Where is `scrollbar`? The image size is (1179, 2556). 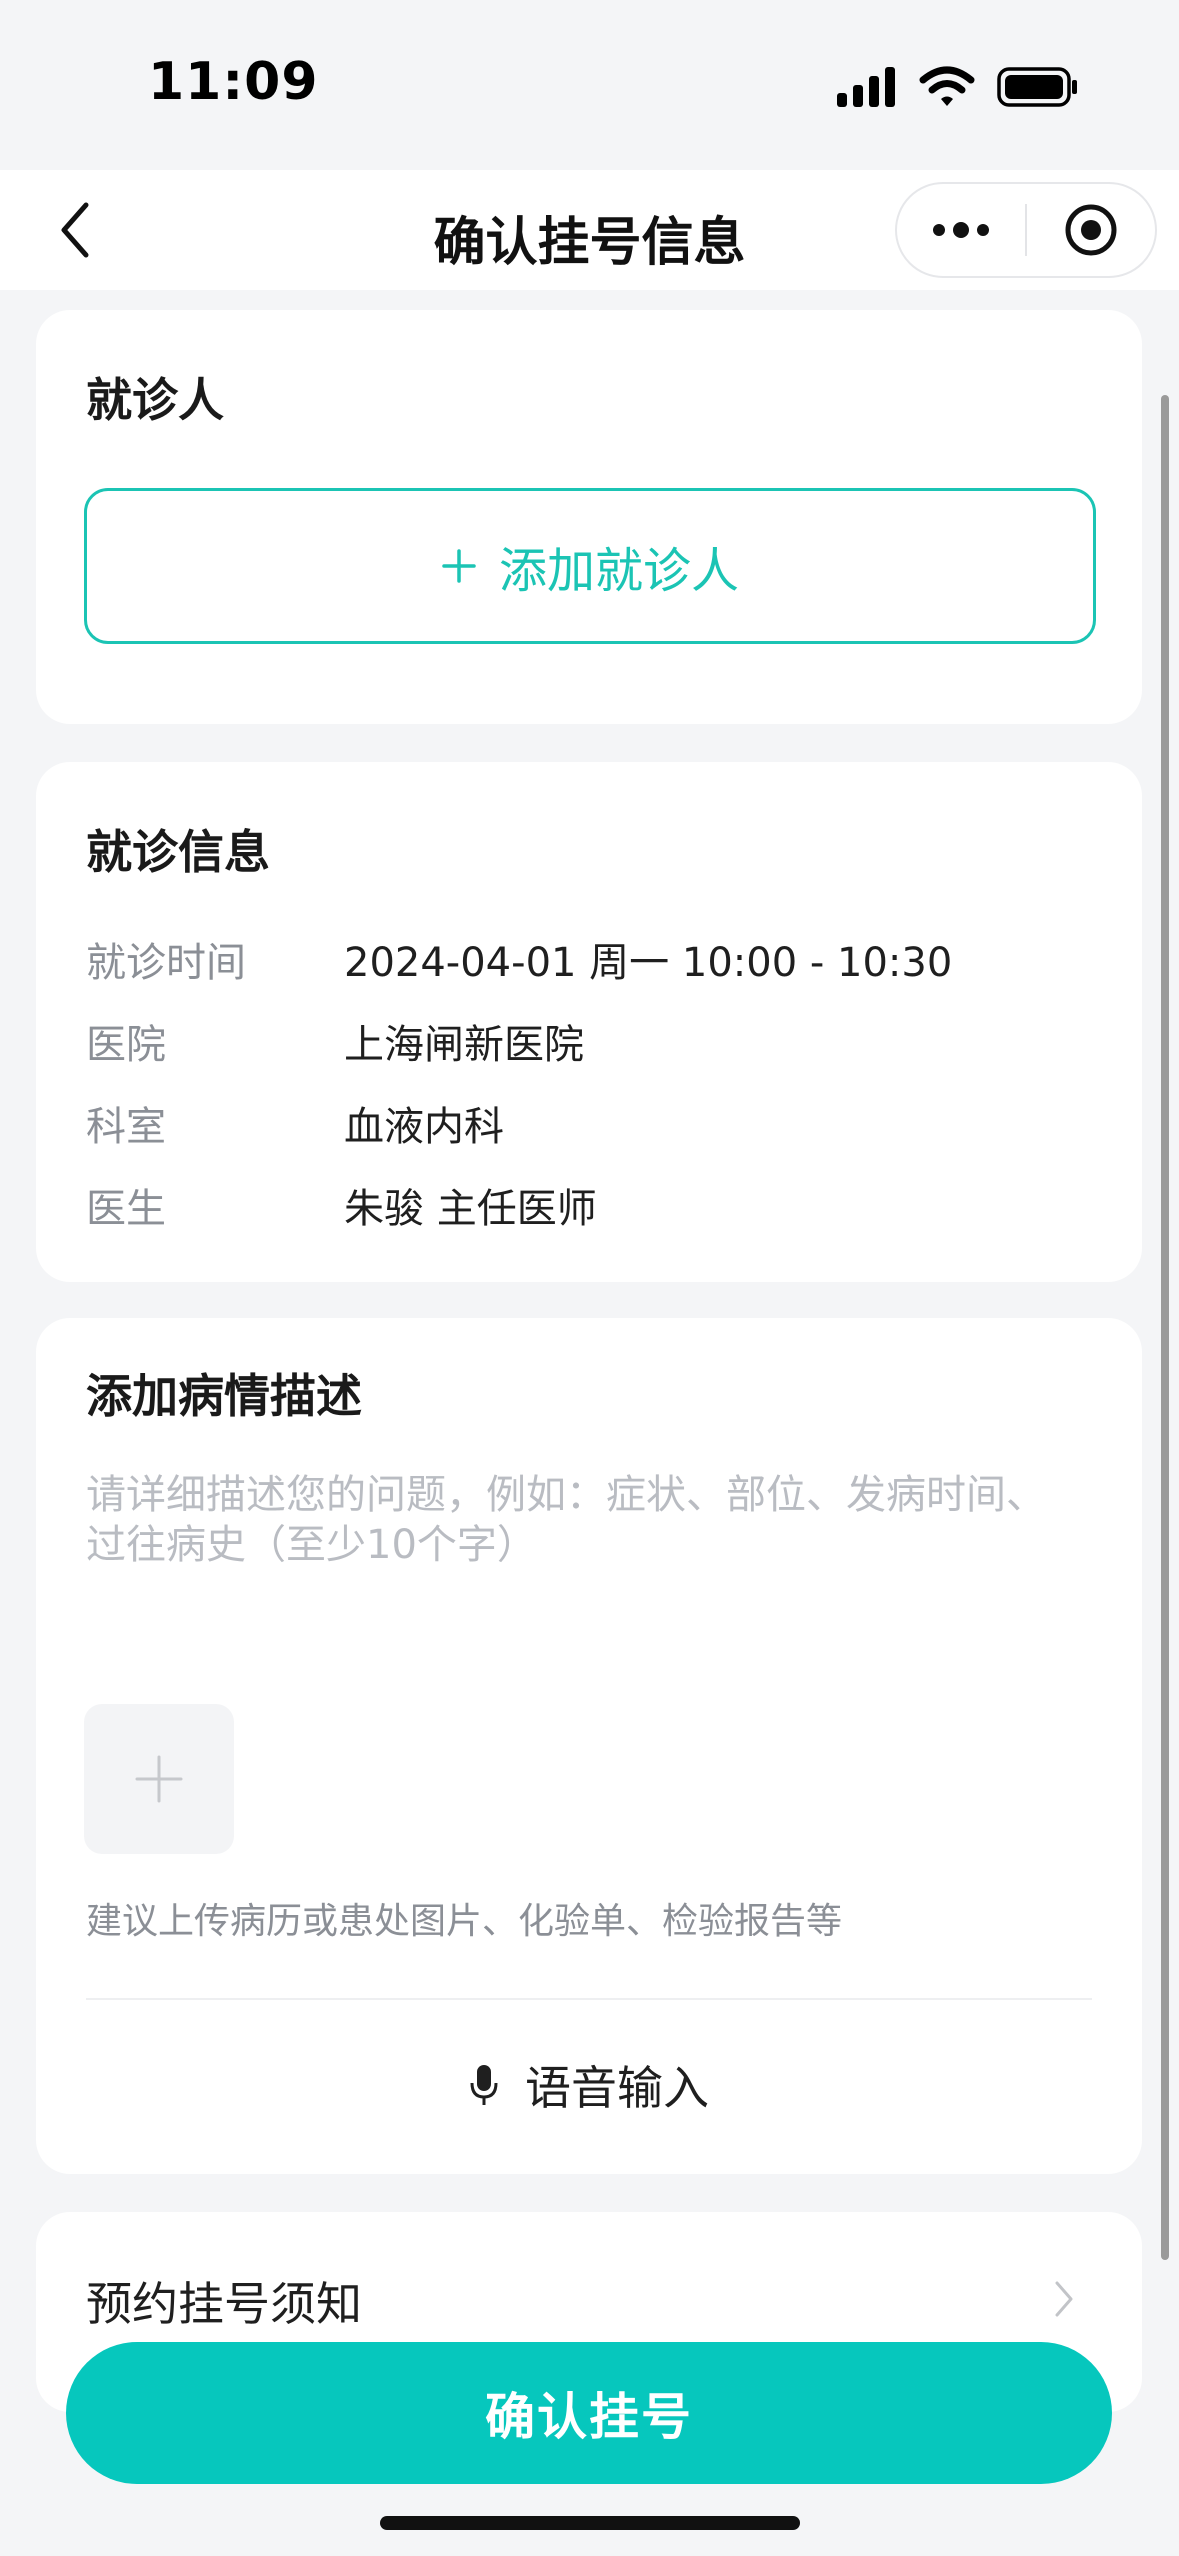 scrollbar is located at coordinates (1165, 1327).